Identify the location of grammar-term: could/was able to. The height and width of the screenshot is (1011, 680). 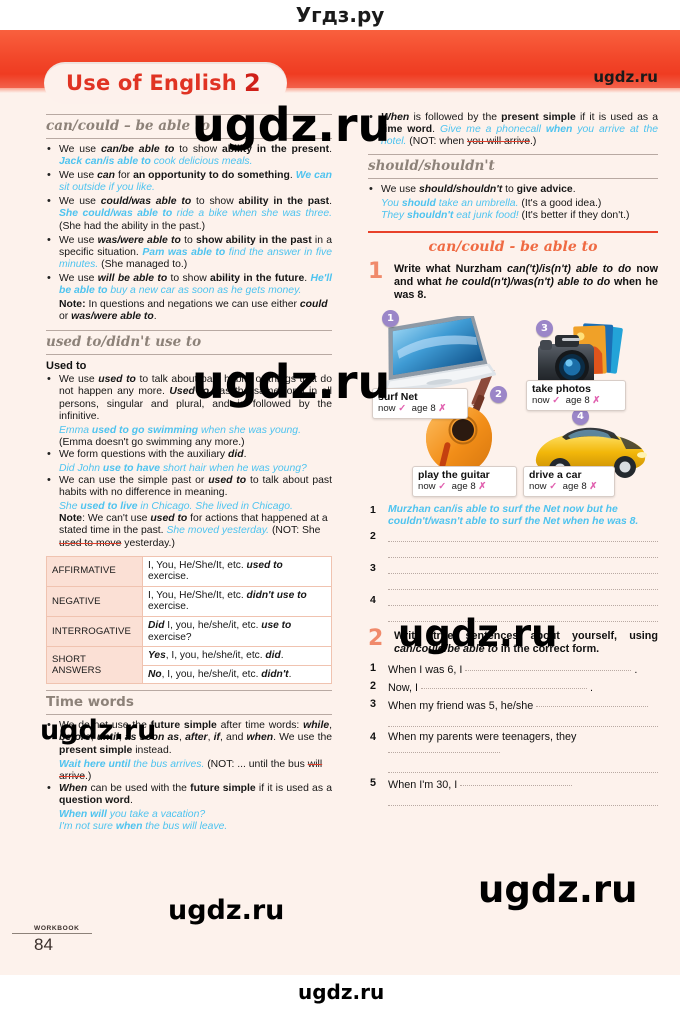
(146, 202).